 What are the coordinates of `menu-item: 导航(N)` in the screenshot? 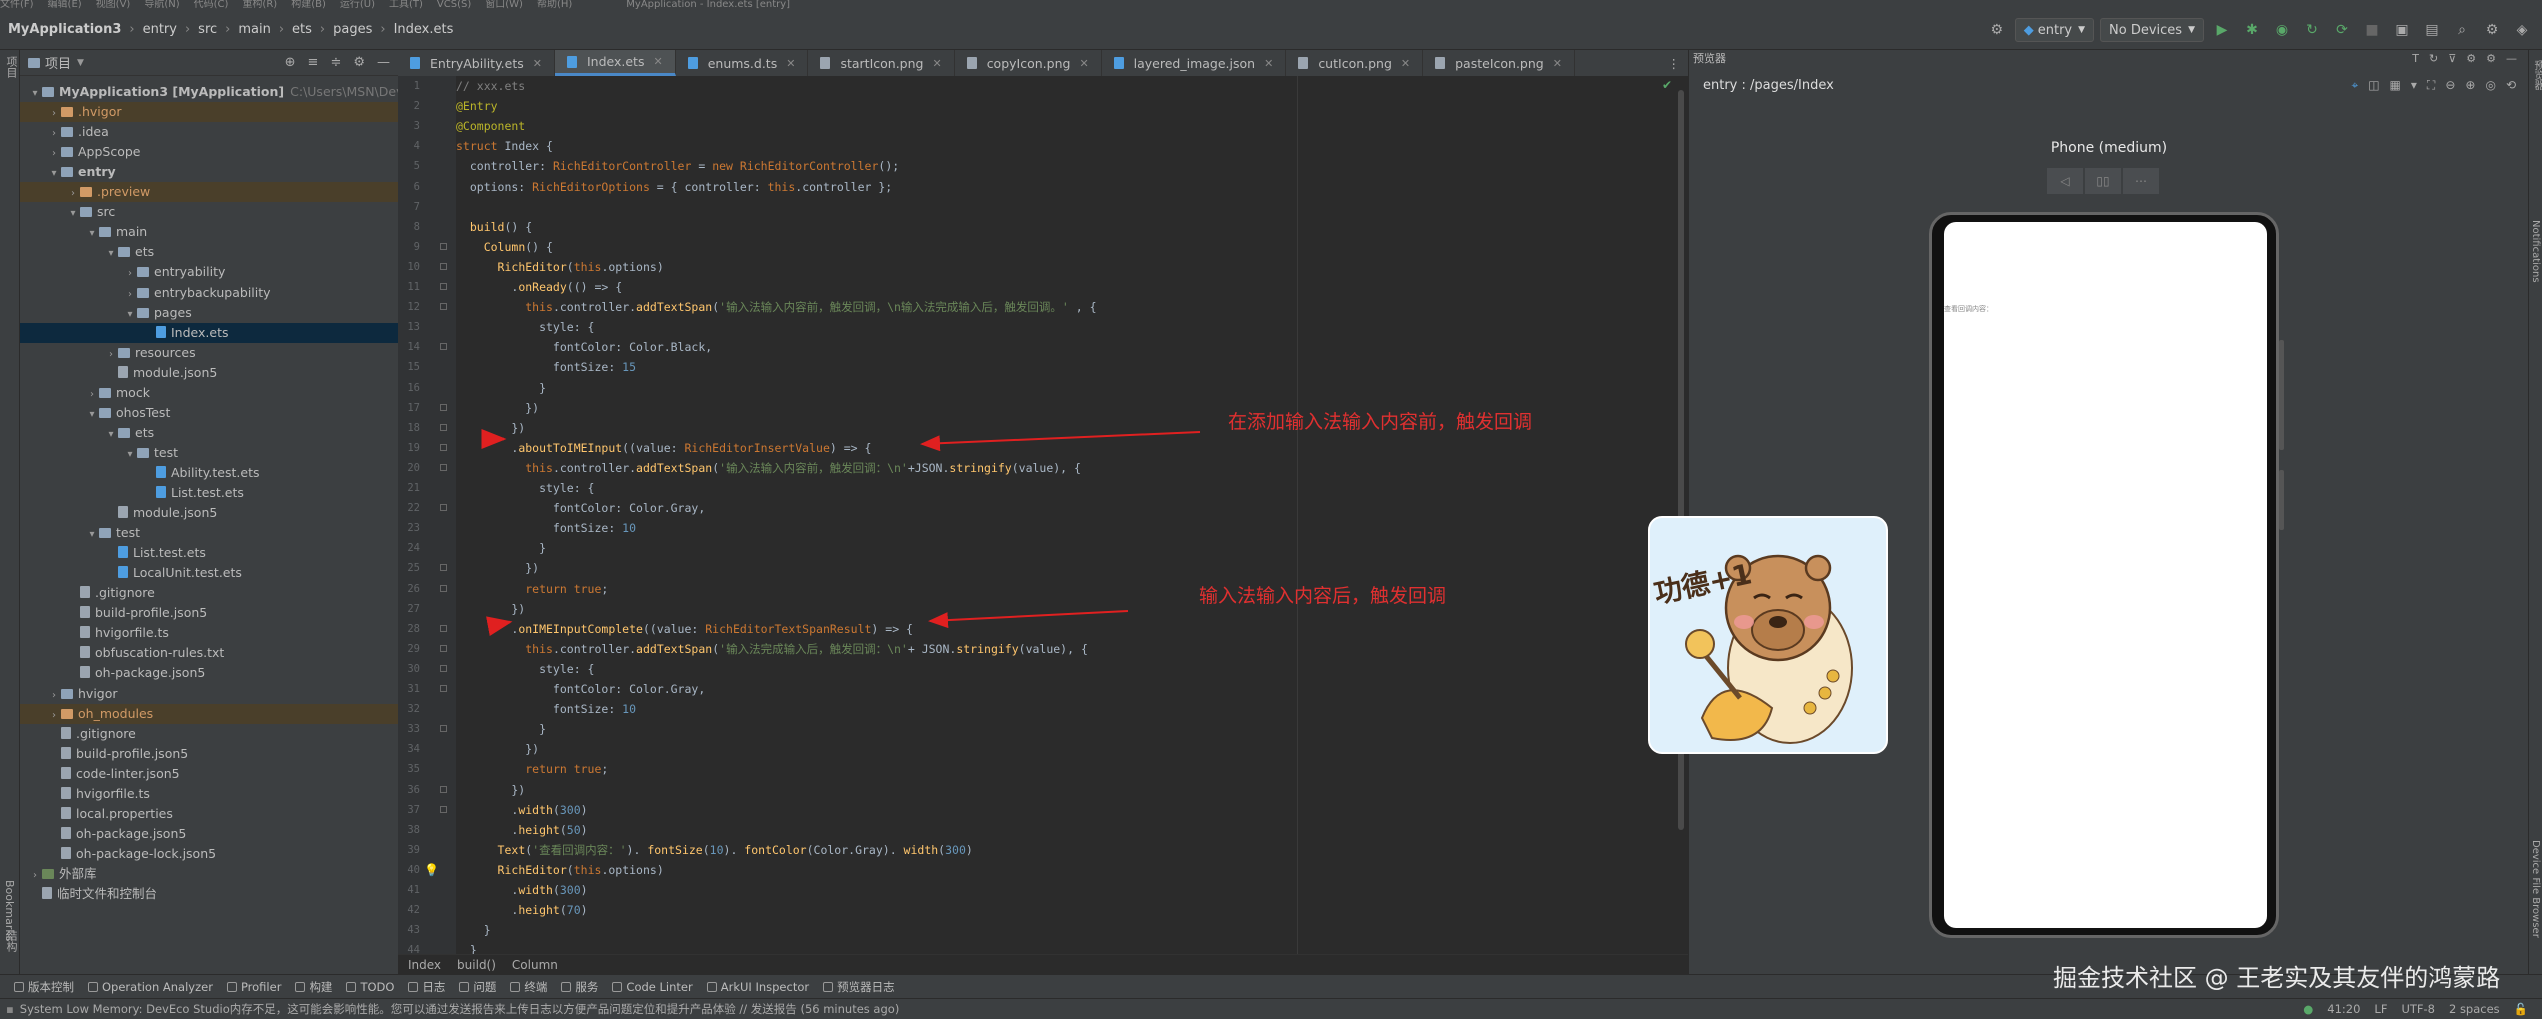 It's located at (161, 5).